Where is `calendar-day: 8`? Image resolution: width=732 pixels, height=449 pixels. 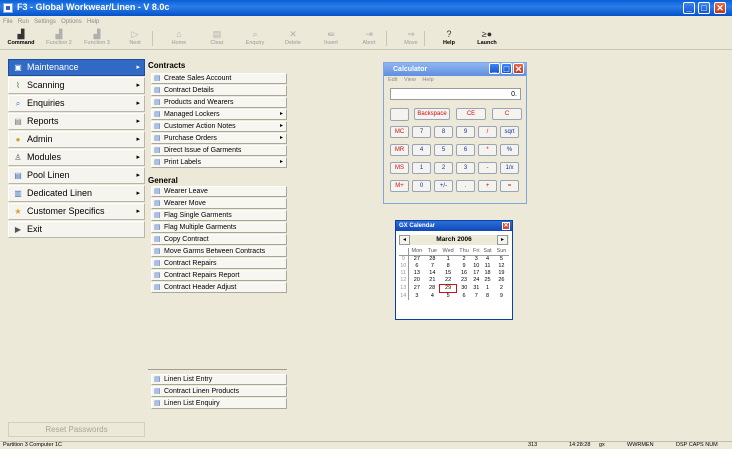 calendar-day: 8 is located at coordinates (487, 297).